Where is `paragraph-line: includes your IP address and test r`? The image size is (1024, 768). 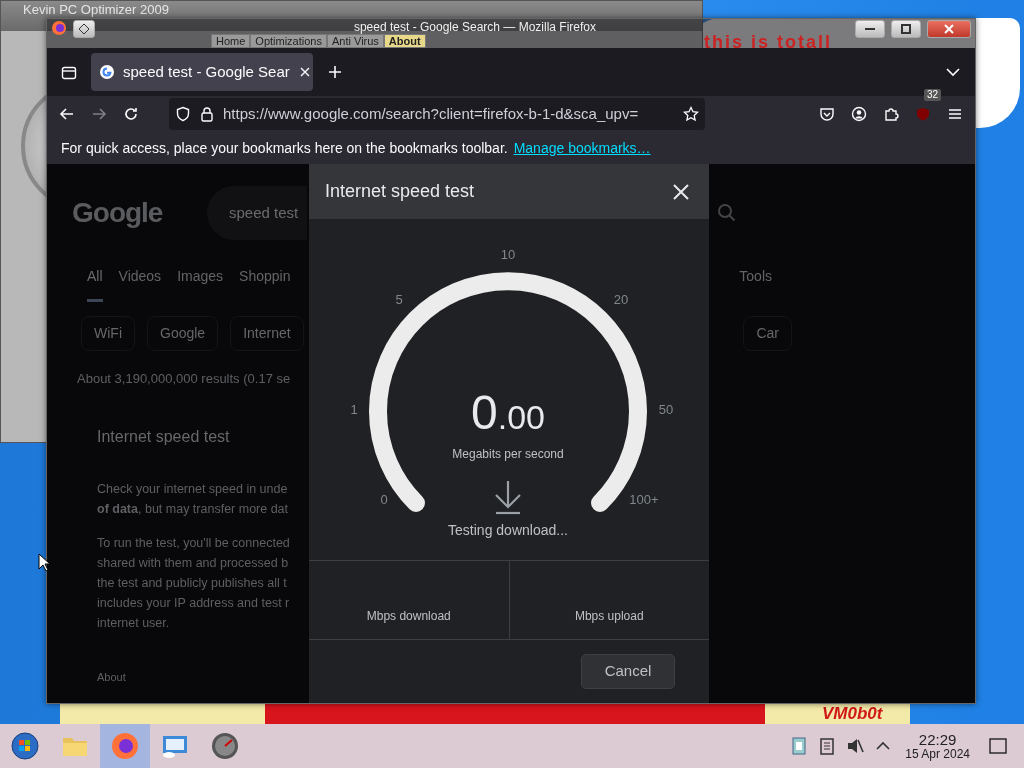 paragraph-line: includes your IP address and test r is located at coordinates (193, 603).